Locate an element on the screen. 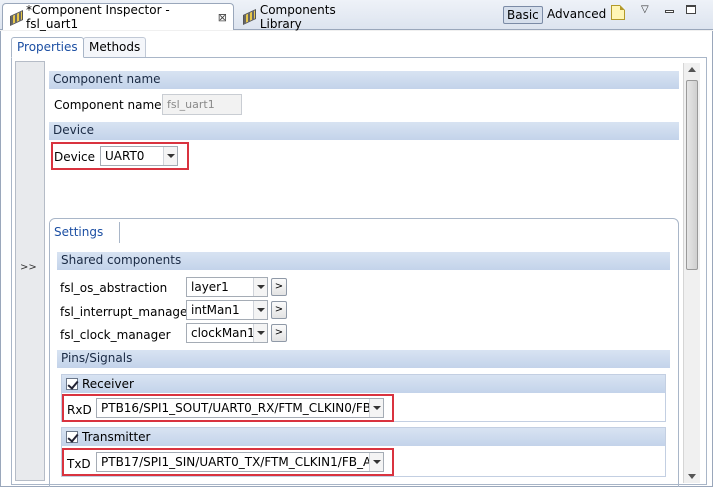  go-to-os-abstraction-button: > is located at coordinates (279, 287).